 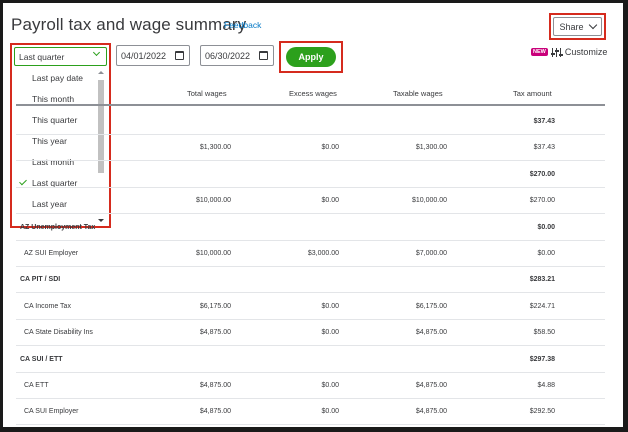 I want to click on row-label: CA State Disability Ins, so click(x=58, y=333).